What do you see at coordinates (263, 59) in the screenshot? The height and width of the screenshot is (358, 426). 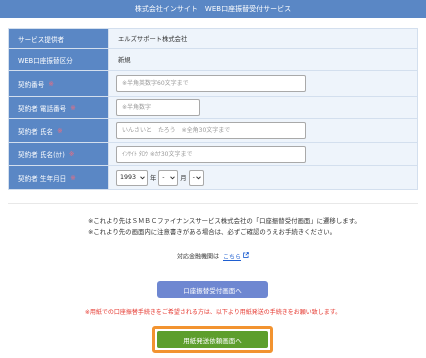 I see `transfer-type-value: 新規` at bounding box center [263, 59].